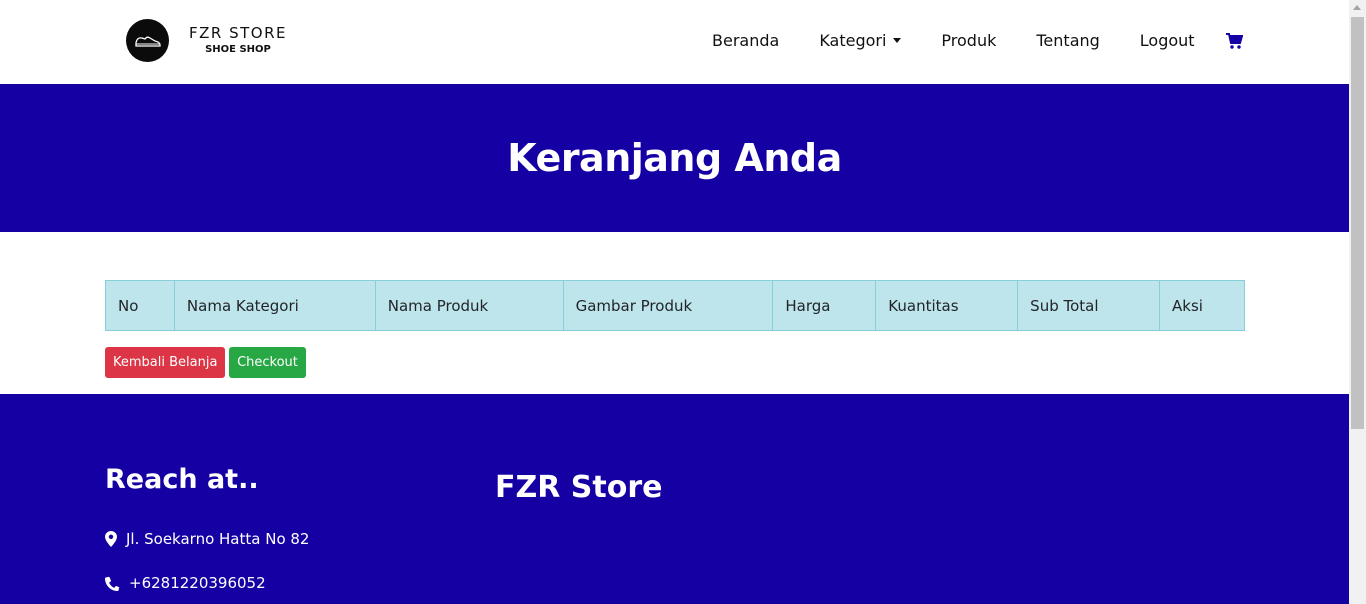 Image resolution: width=1366 pixels, height=604 pixels. What do you see at coordinates (238, 33) in the screenshot?
I see `brand-title: FZR STORE` at bounding box center [238, 33].